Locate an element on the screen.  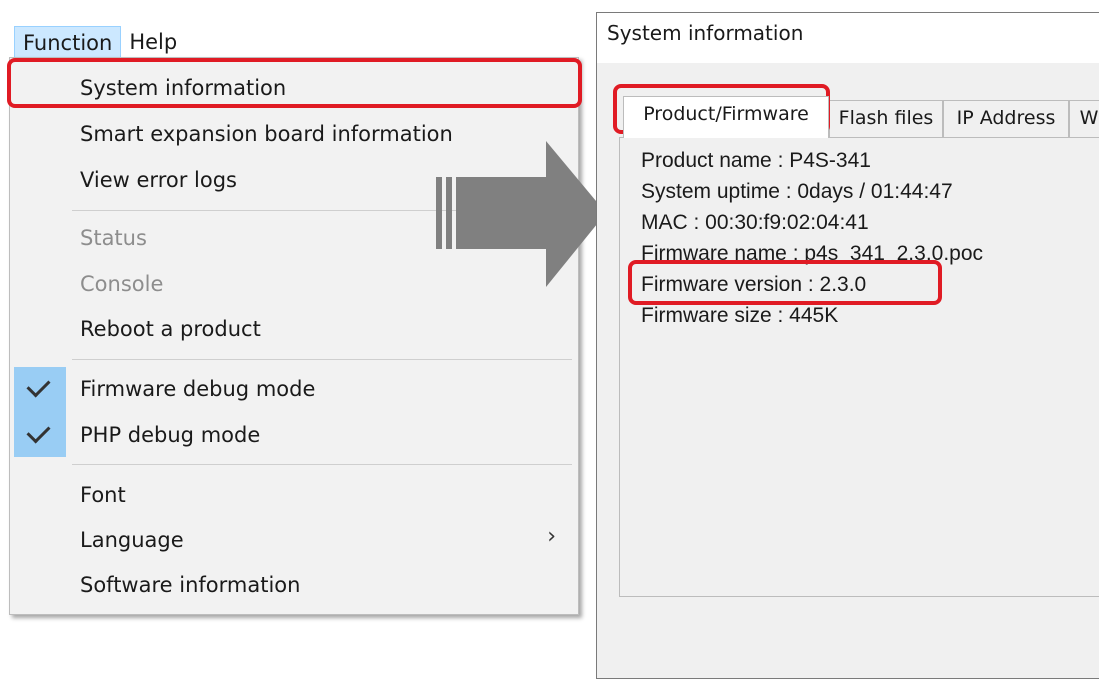
firmware-size: Firmware size : 445K is located at coordinates (740, 315).